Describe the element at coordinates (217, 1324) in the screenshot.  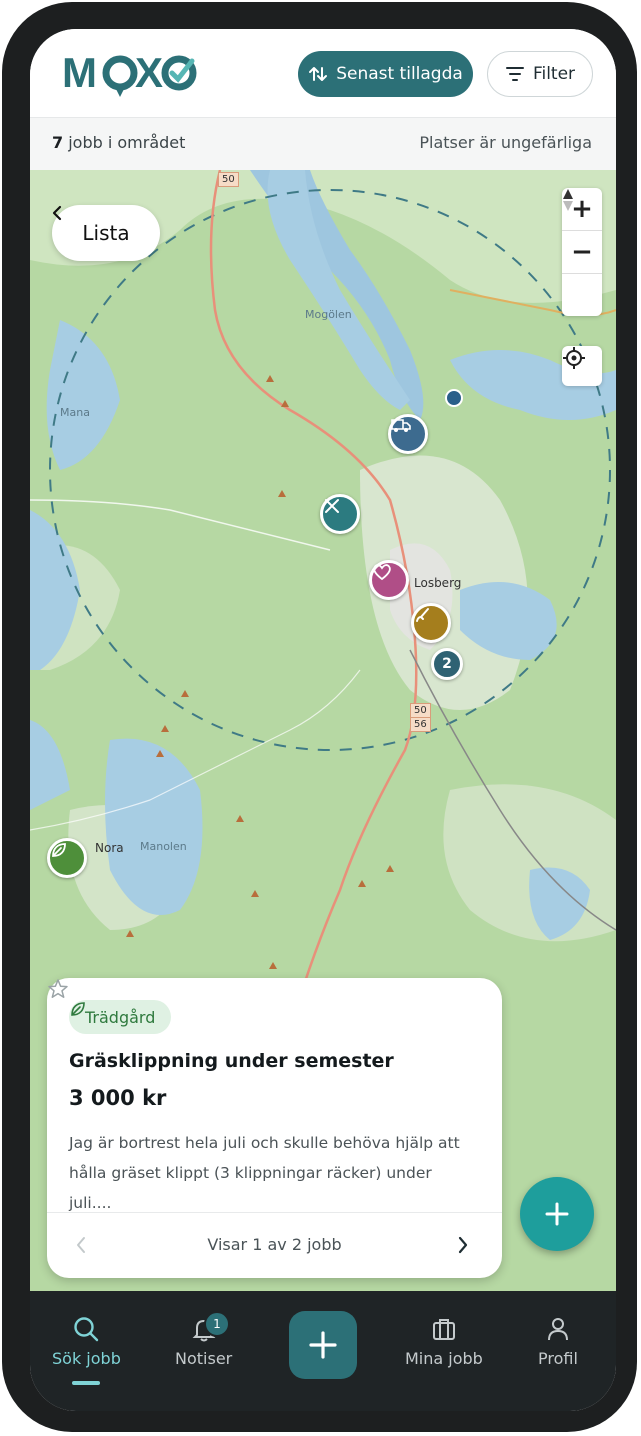
I see `notification-badge: 1` at that location.